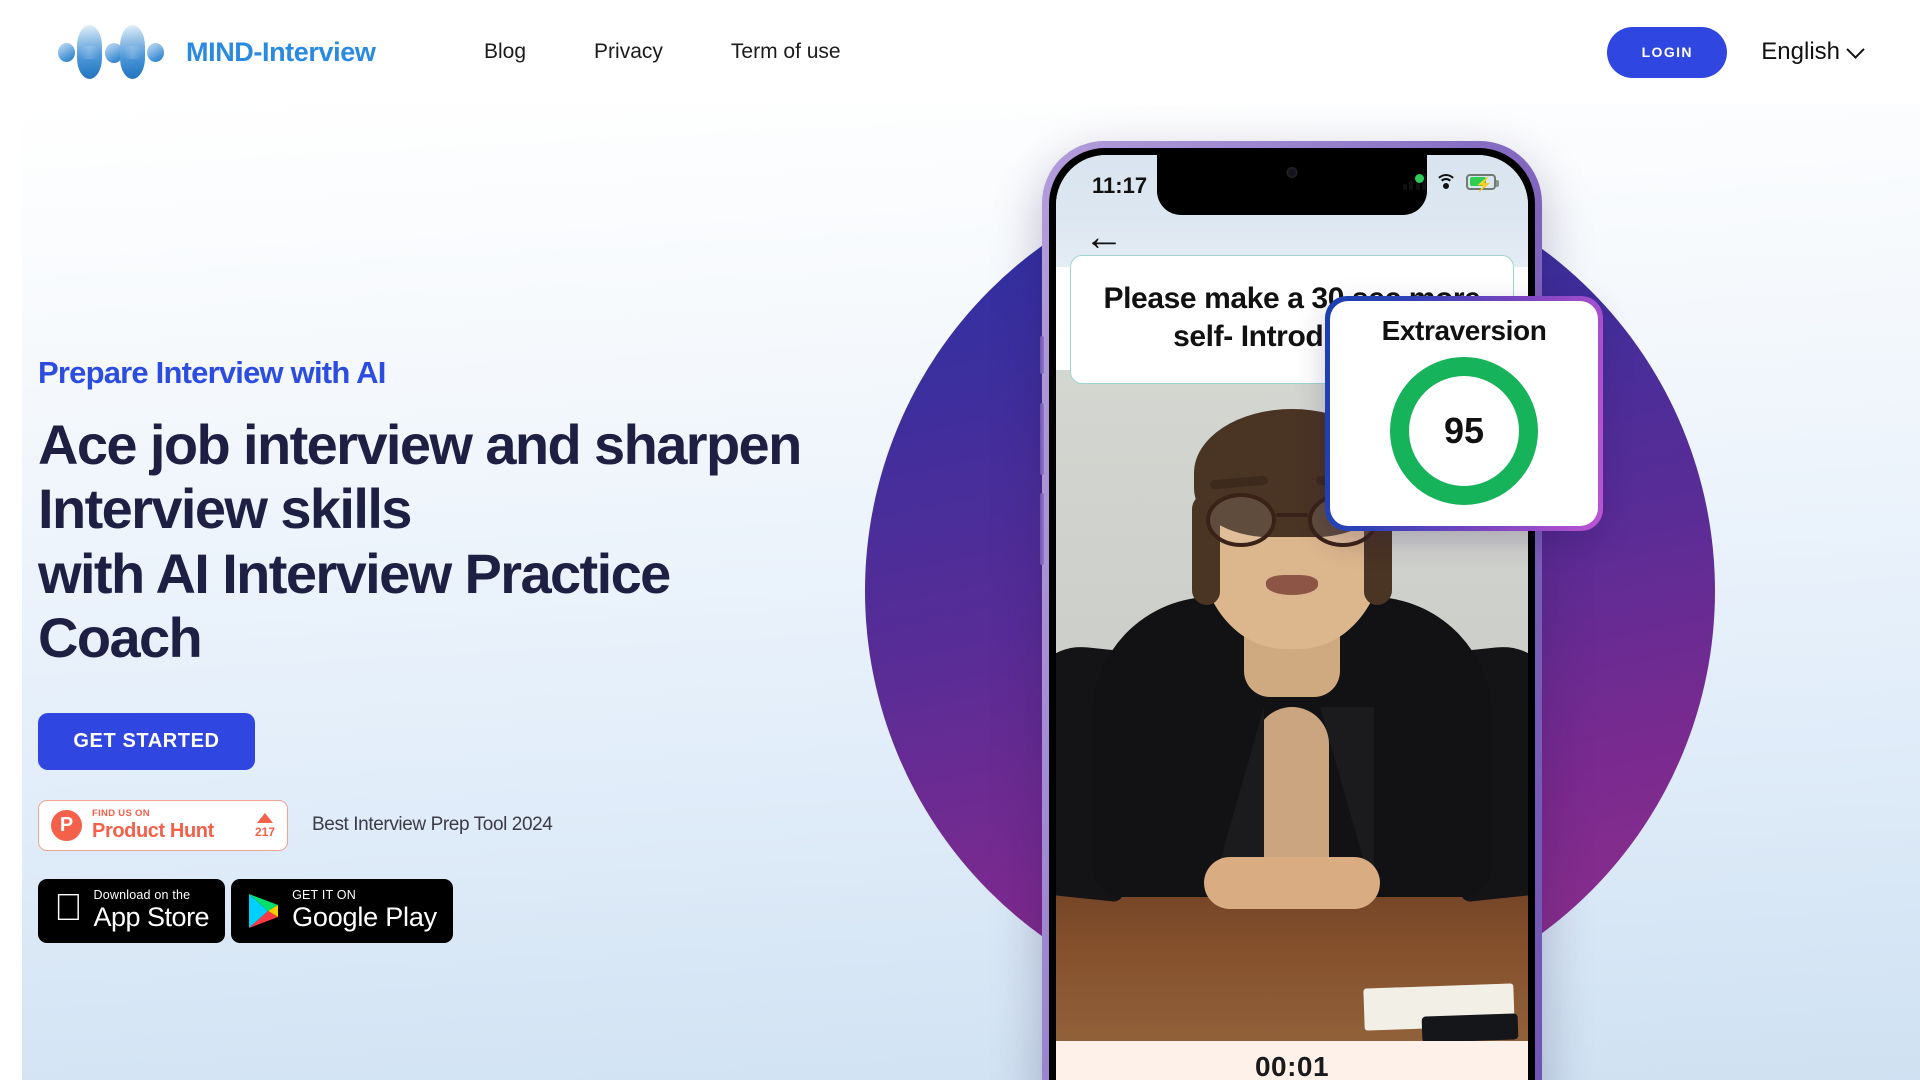  What do you see at coordinates (1292, 584) in the screenshot?
I see `mouth` at bounding box center [1292, 584].